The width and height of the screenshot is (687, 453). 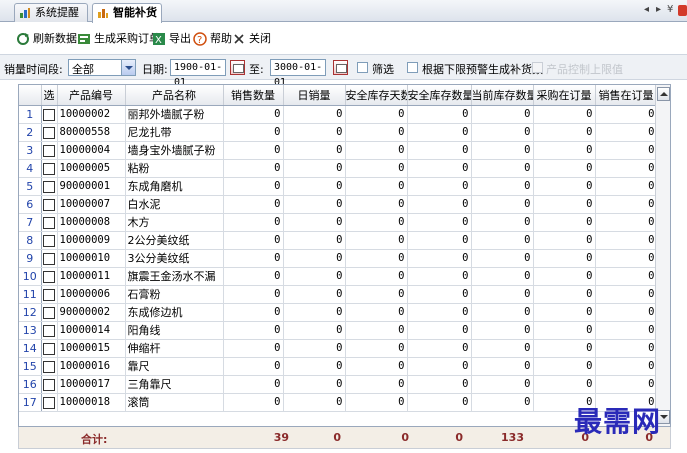 I want to click on screen-checkbox, so click(x=362, y=67).